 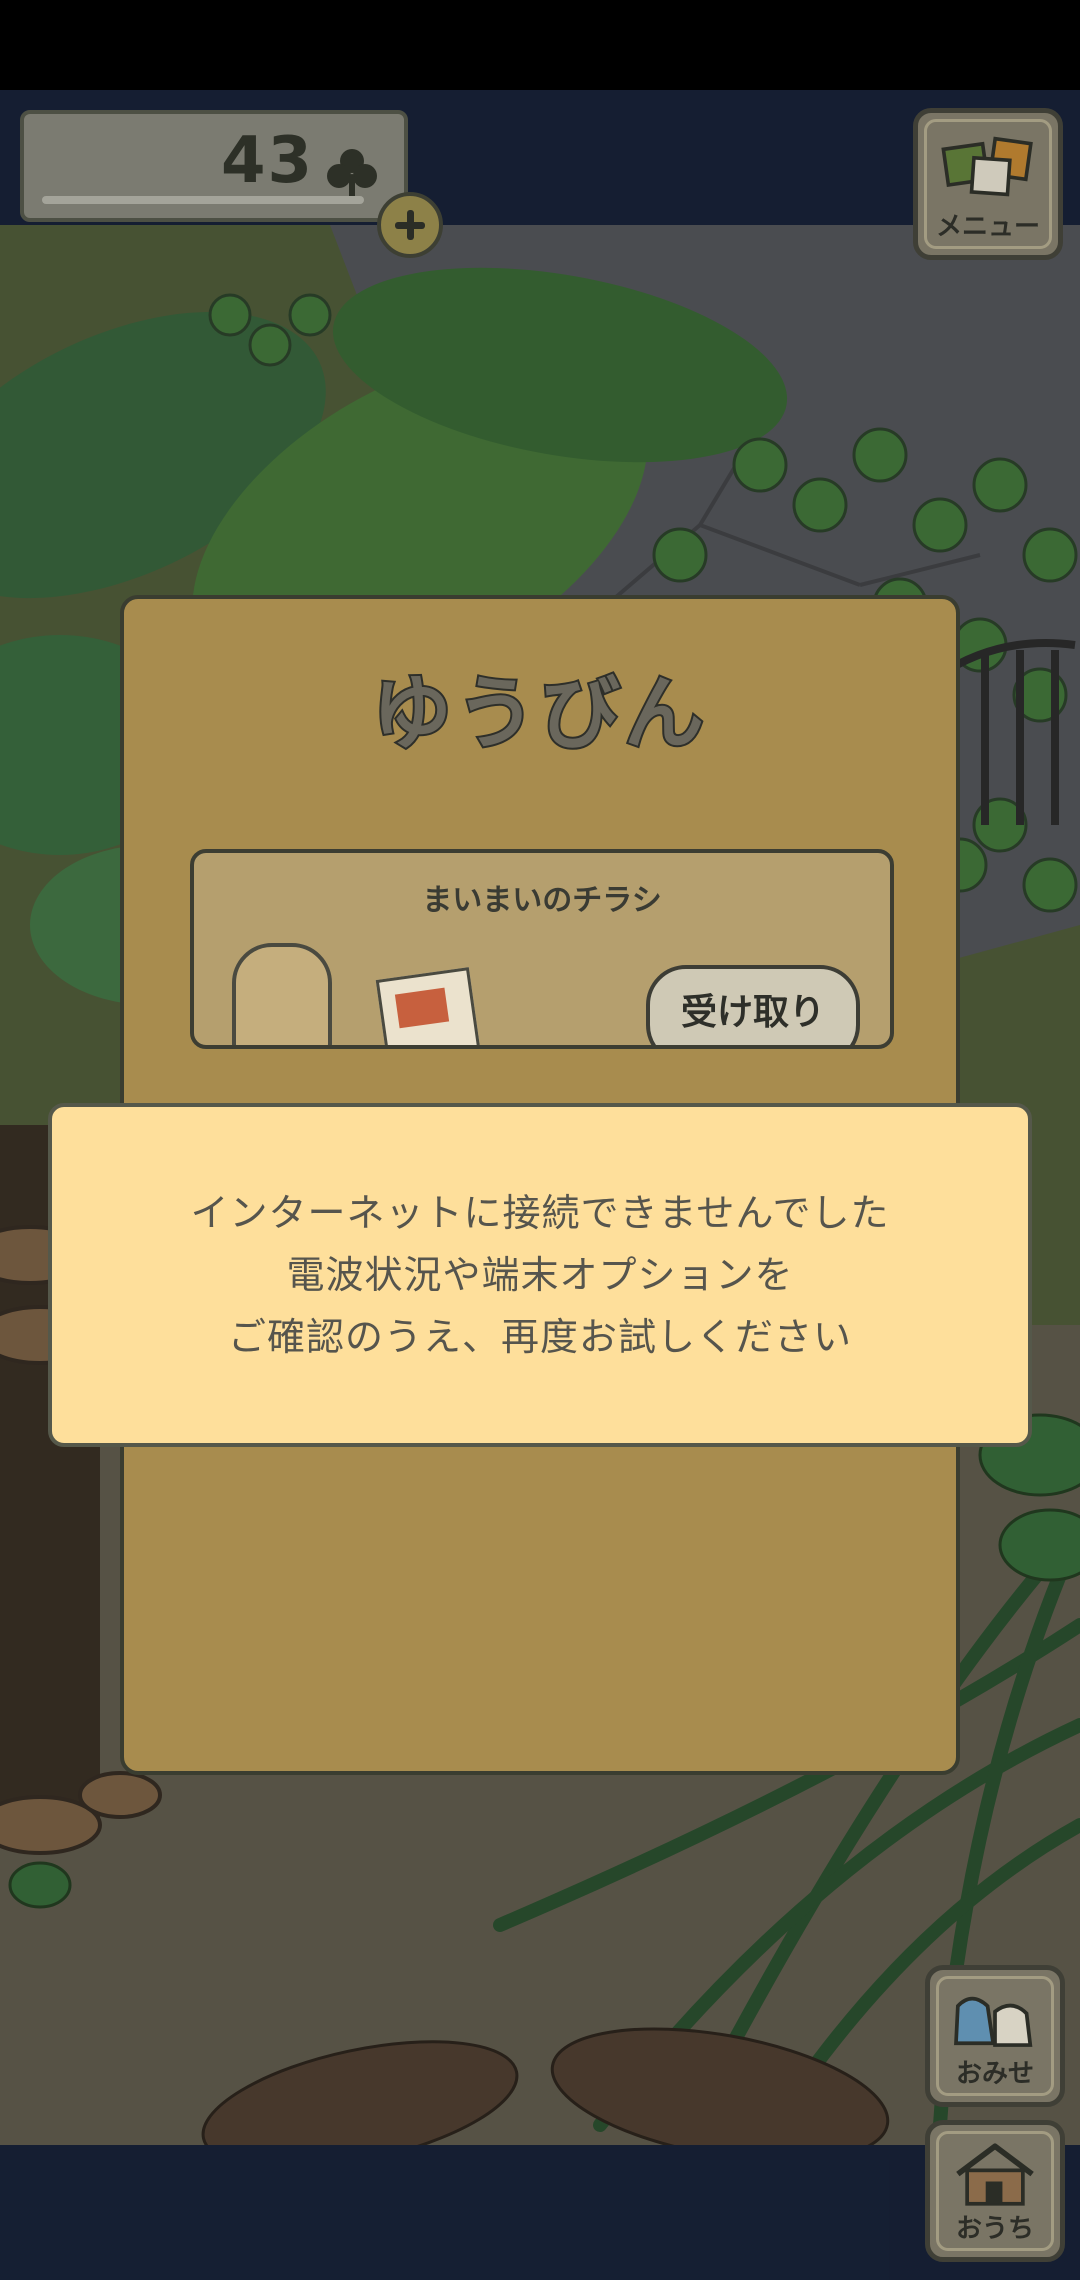 I want to click on error-message-line: ご確認のうえ、再度お試しください, so click(x=539, y=1337).